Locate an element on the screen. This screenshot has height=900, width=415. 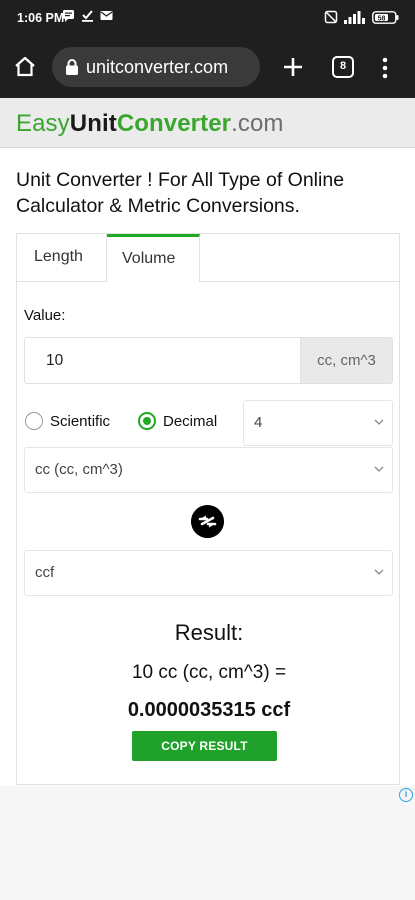
logo-part-domain: .com is located at coordinates (257, 123).